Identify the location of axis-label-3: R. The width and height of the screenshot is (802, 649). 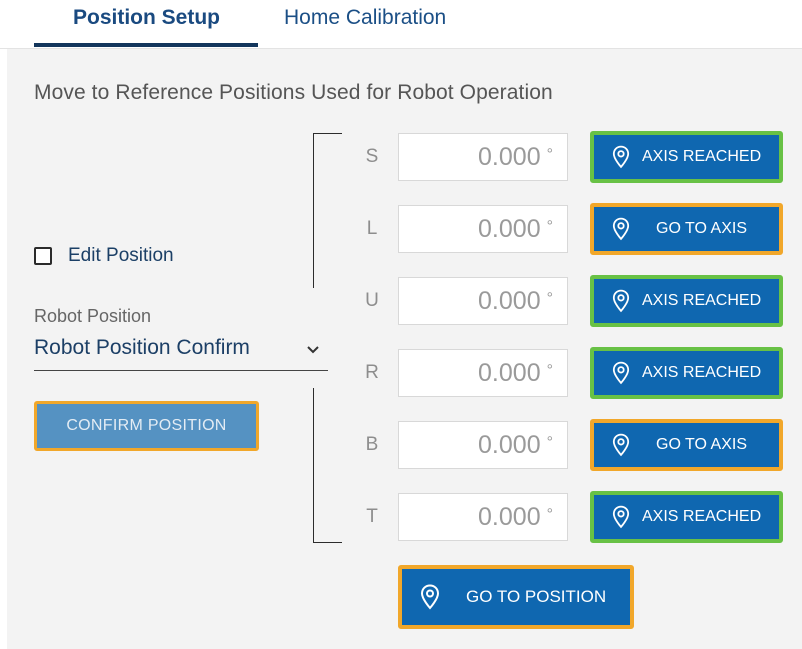
(372, 372).